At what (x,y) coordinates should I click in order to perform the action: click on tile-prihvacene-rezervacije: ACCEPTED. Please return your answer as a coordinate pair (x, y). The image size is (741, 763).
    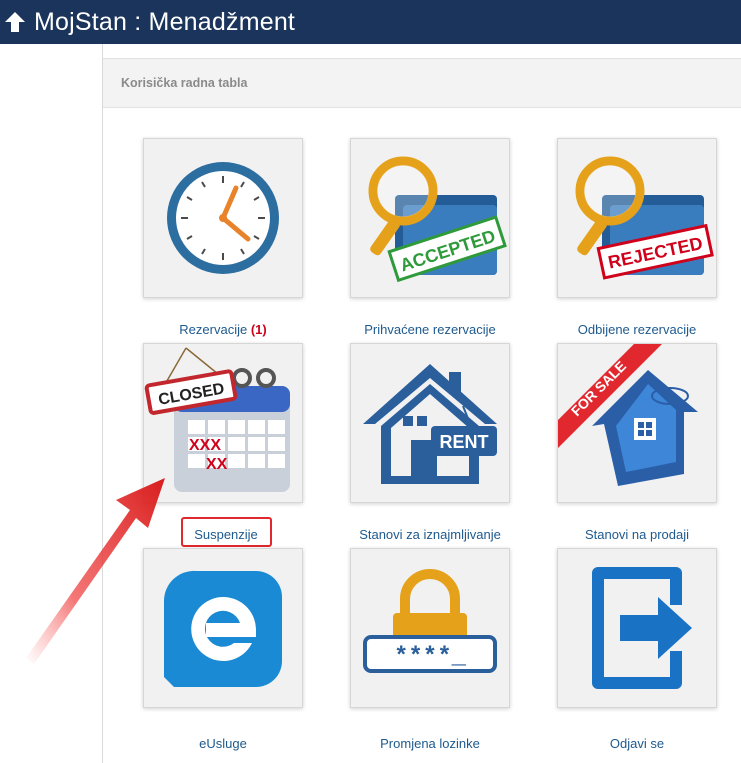
    Looking at the image, I should click on (430, 218).